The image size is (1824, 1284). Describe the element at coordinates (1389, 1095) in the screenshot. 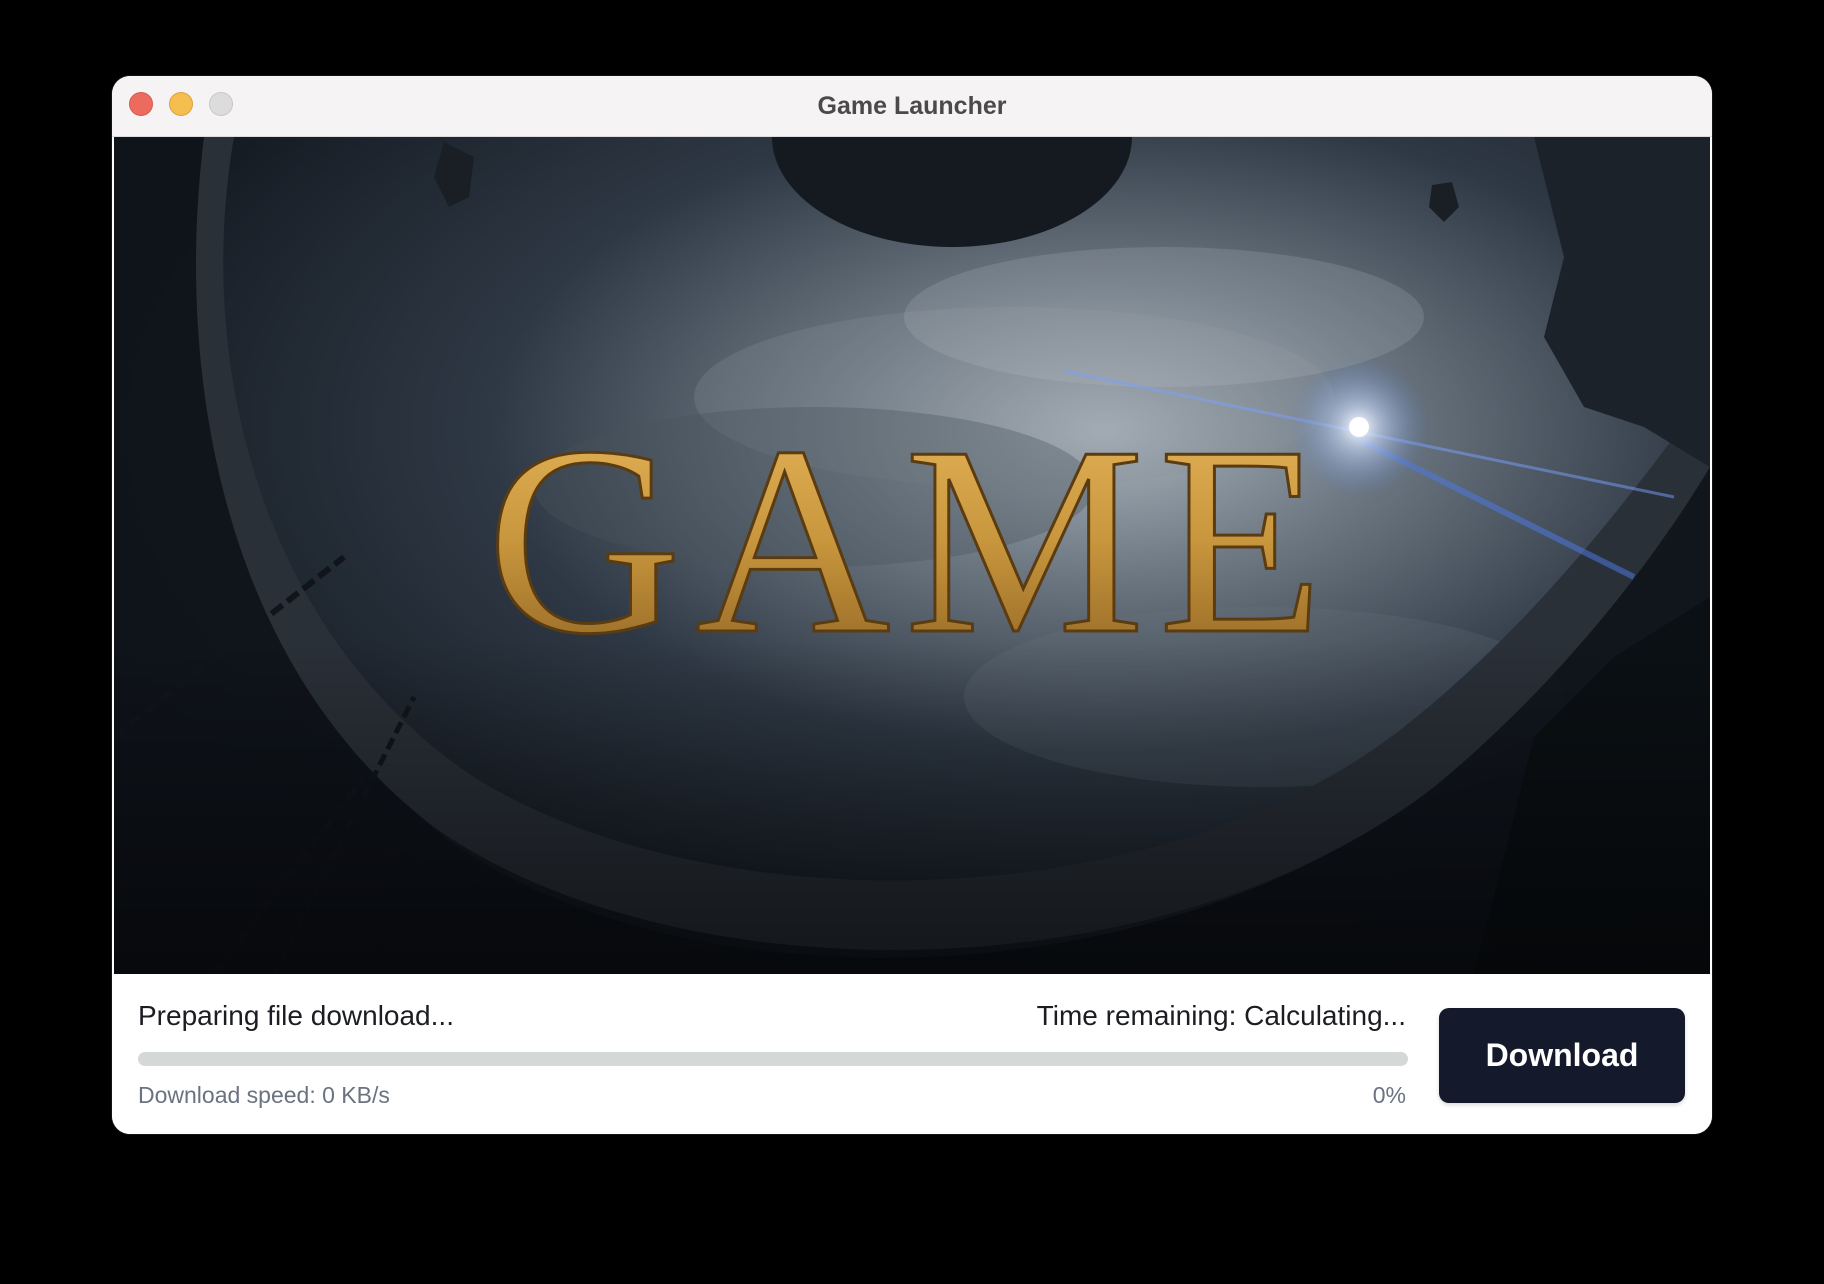

I see `download-percent-text: 0%` at that location.